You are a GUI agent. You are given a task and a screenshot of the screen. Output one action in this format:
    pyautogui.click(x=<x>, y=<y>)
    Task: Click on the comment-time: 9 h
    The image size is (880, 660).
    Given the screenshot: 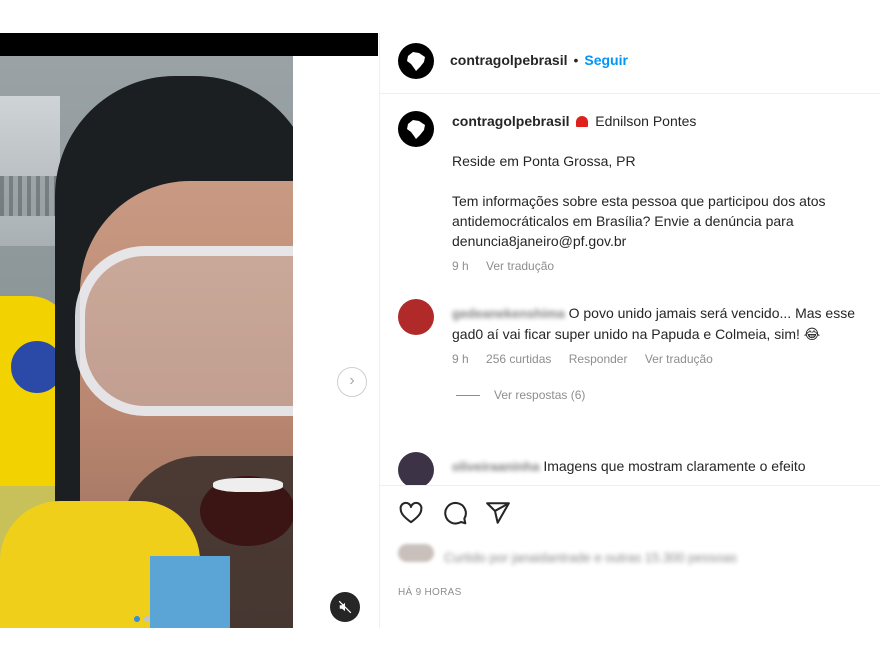 What is the action you would take?
    pyautogui.click(x=460, y=359)
    